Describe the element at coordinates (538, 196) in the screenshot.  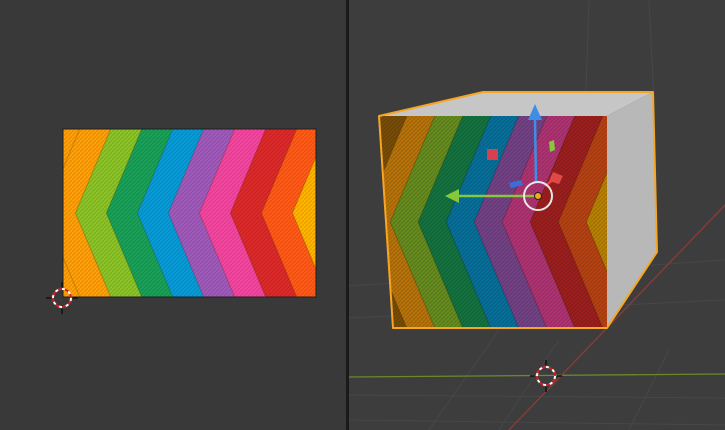
I see `object-origin-icon` at that location.